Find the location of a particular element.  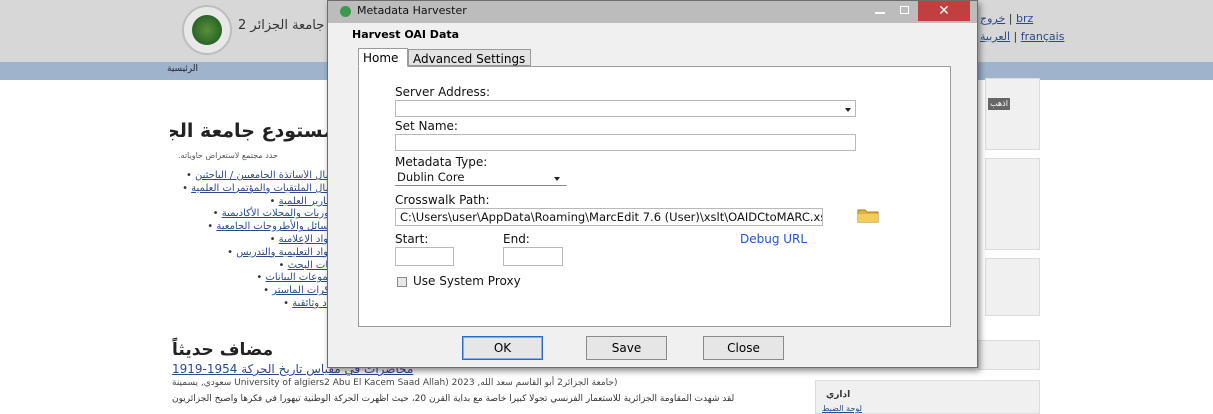

minimize-icon is located at coordinates (880, 13).